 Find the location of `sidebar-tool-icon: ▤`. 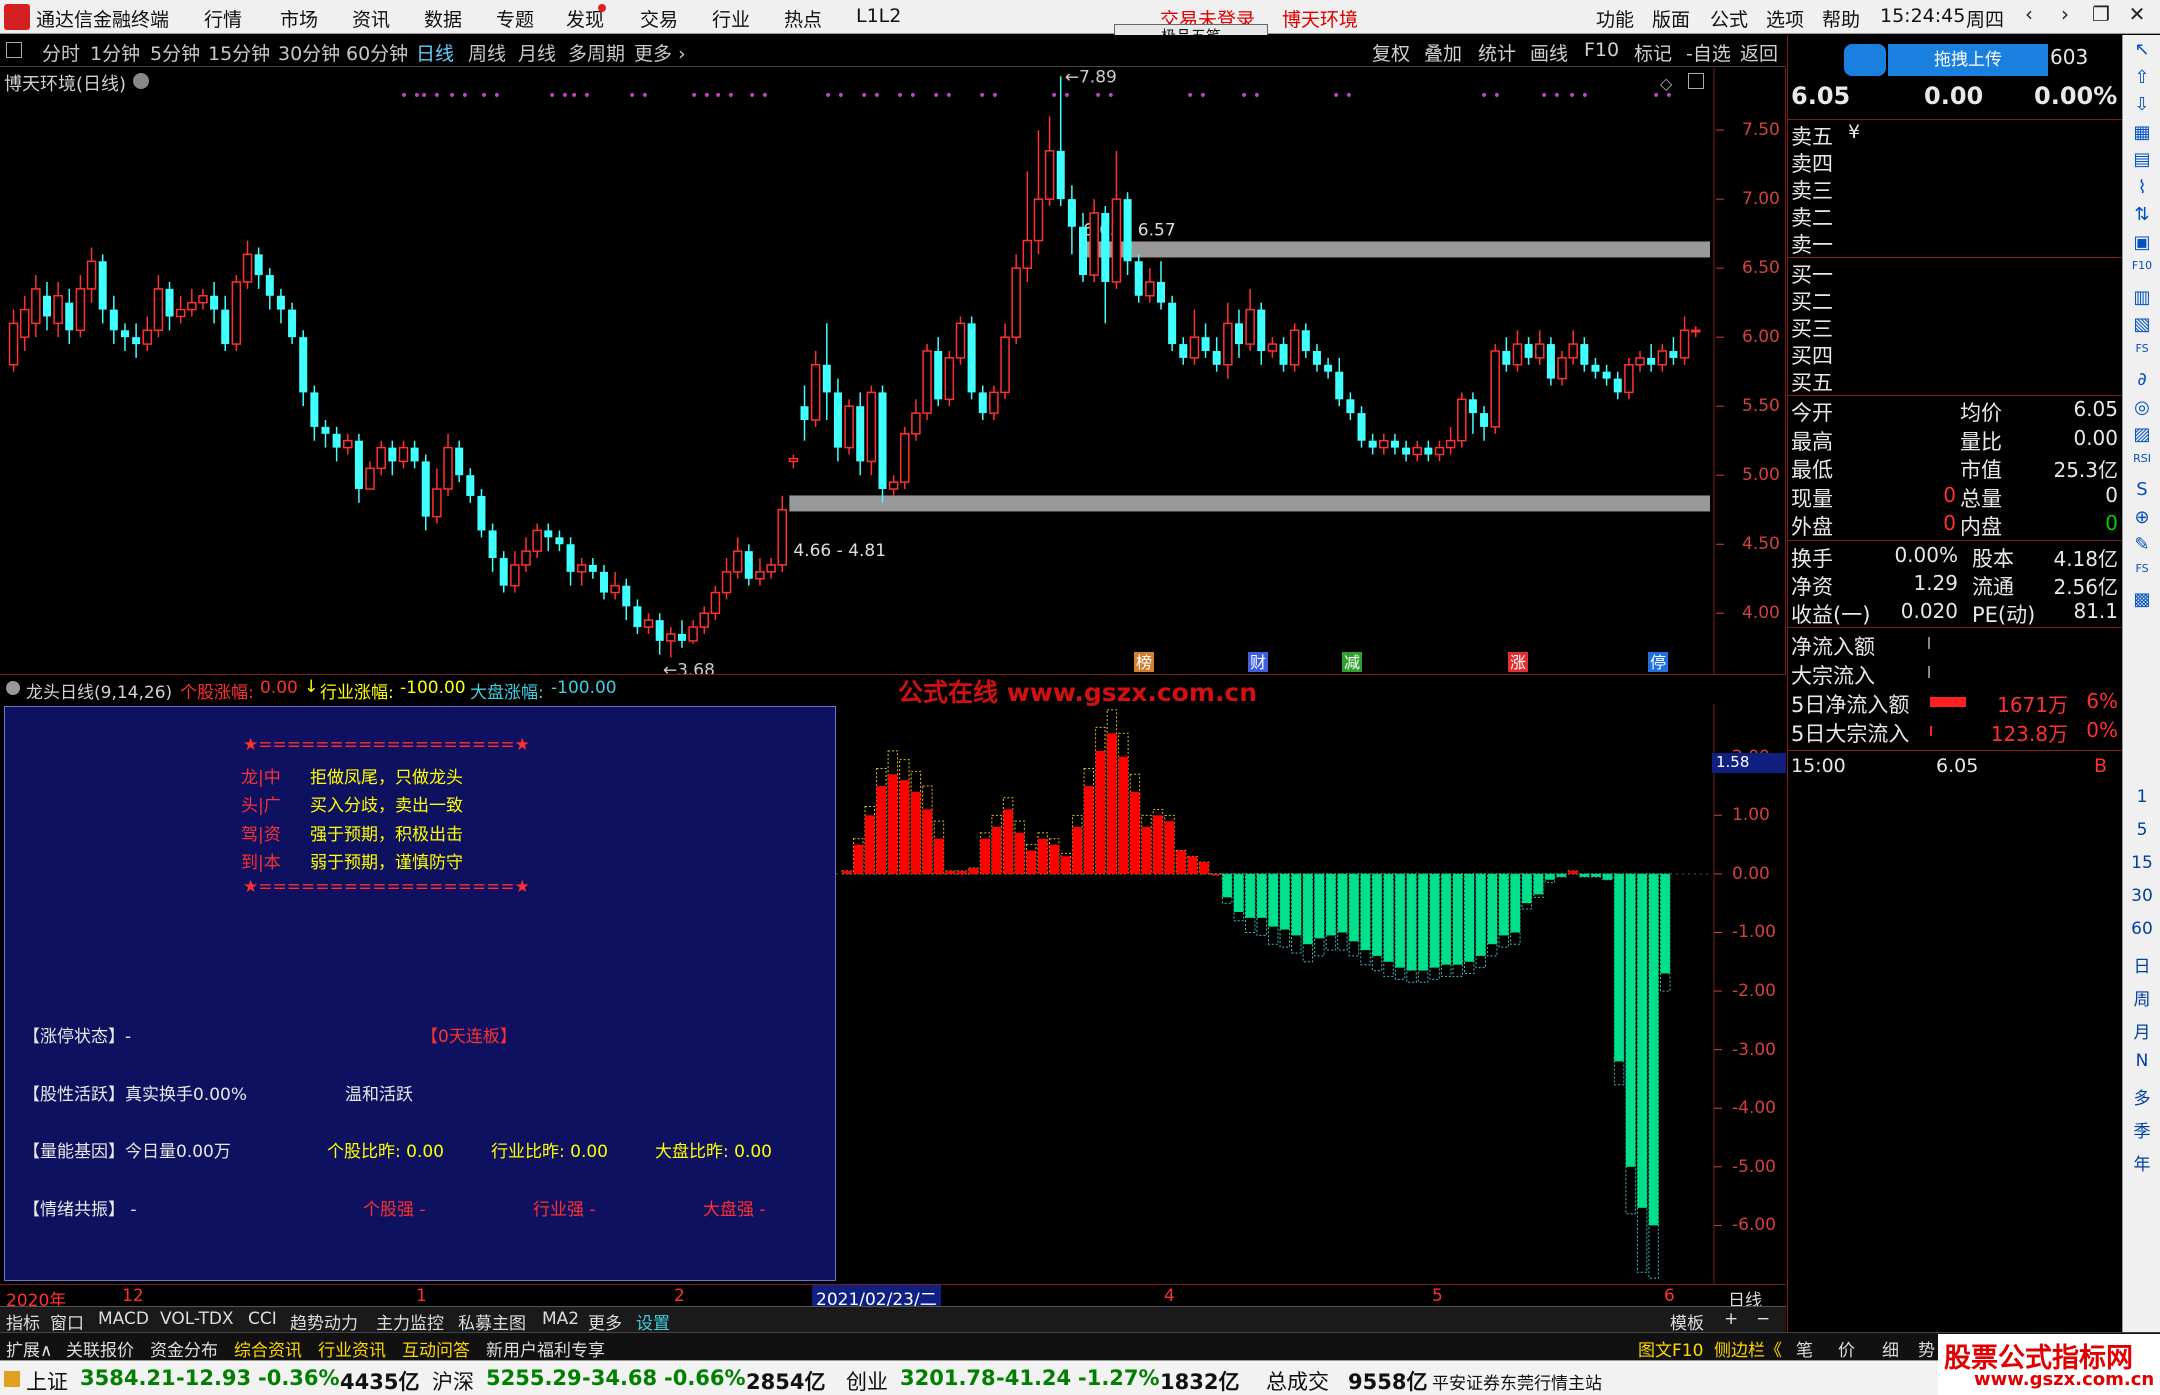

sidebar-tool-icon: ▤ is located at coordinates (2141, 159).